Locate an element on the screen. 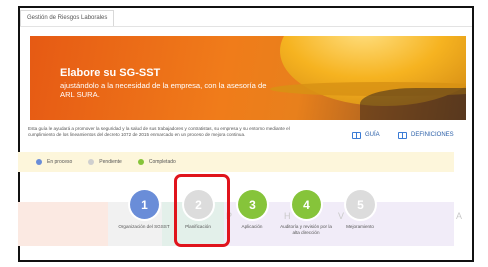 The width and height of the screenshot is (488, 267). phase-letter-h: H is located at coordinates (287, 216).